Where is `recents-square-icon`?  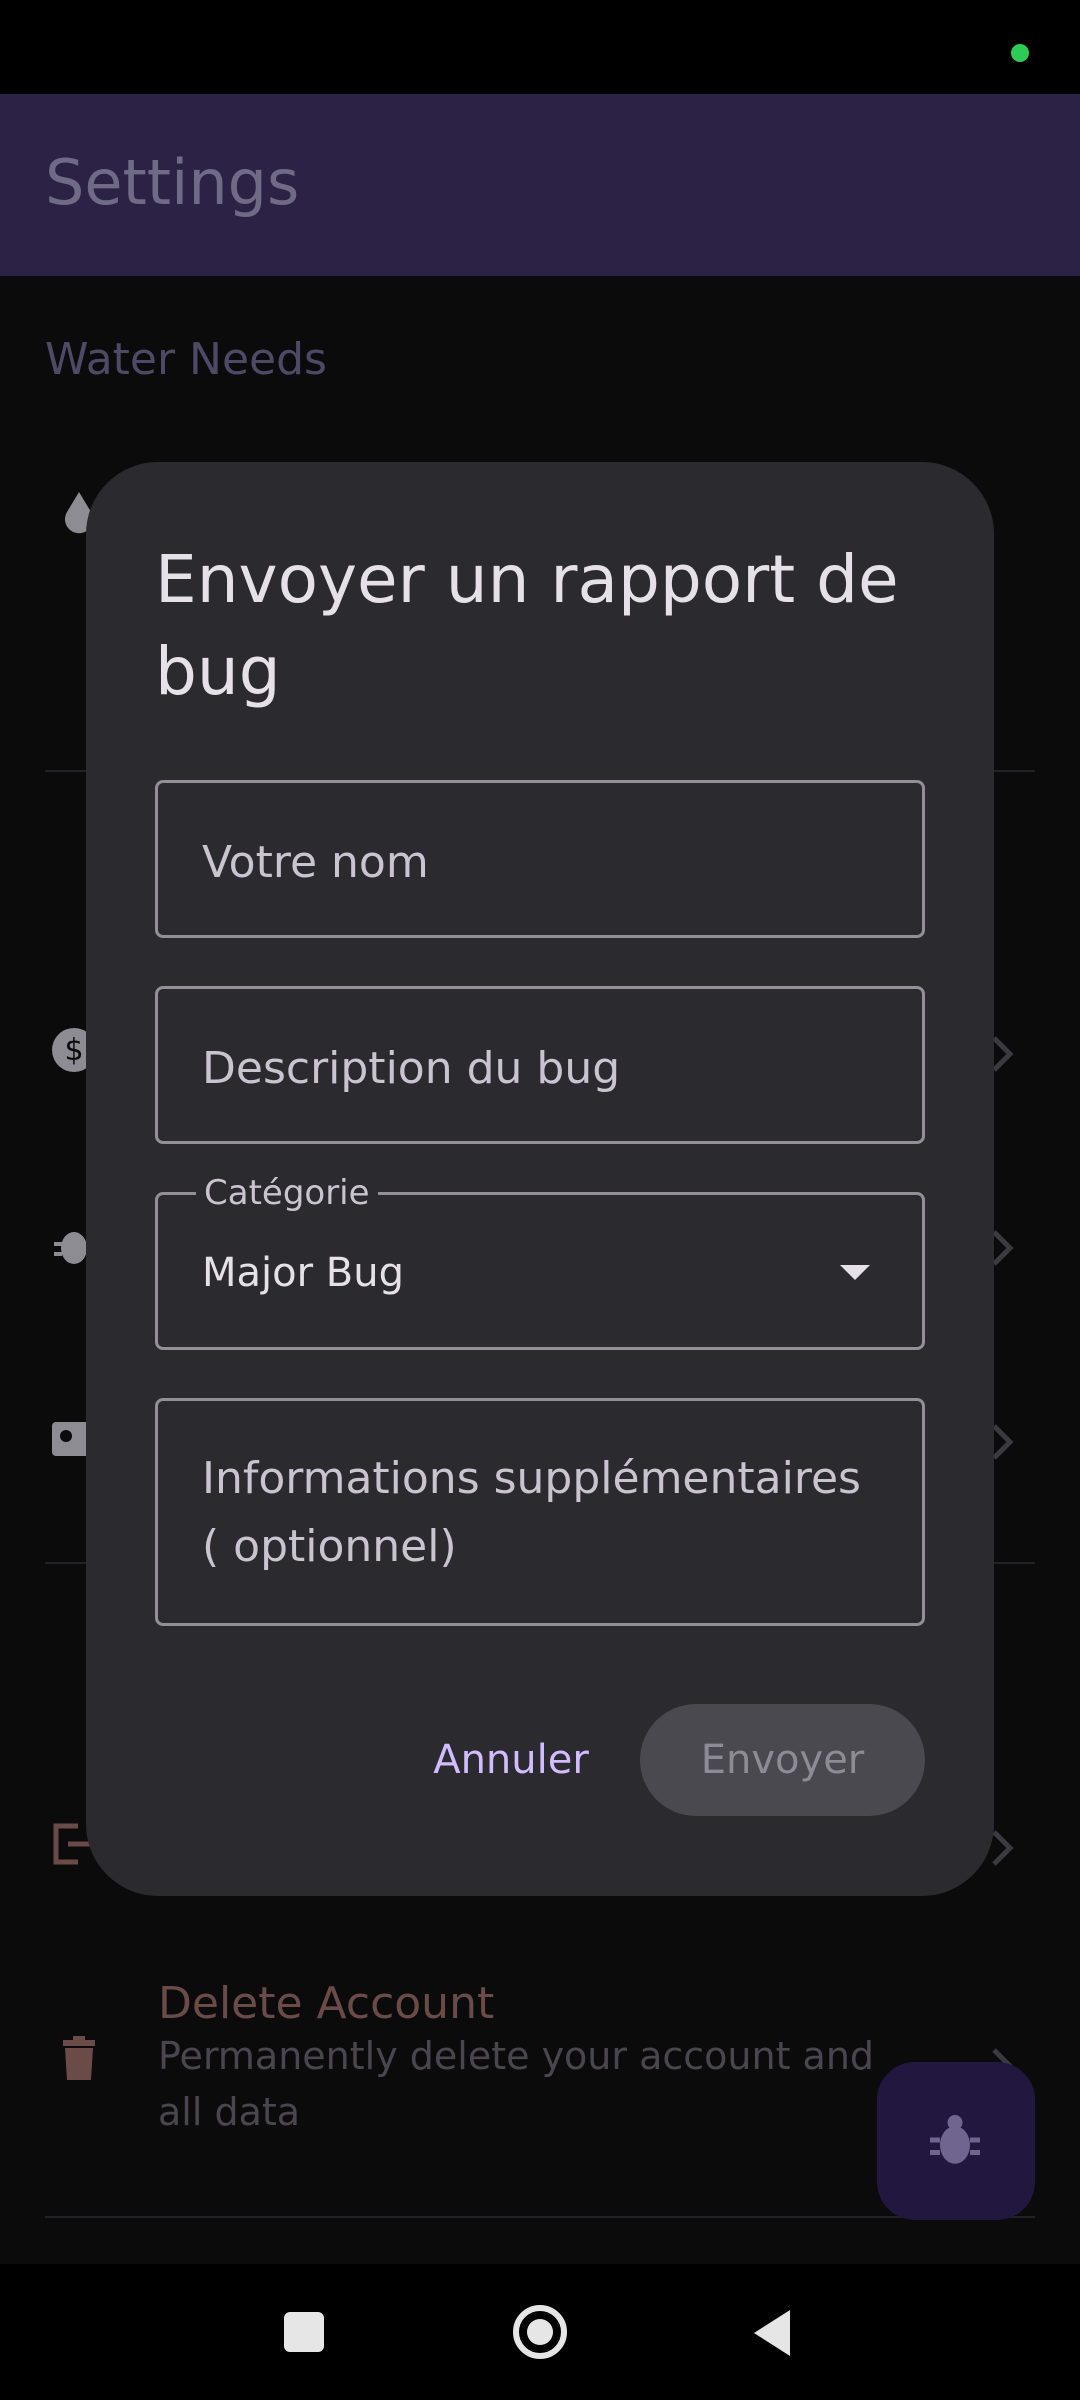 recents-square-icon is located at coordinates (304, 2332).